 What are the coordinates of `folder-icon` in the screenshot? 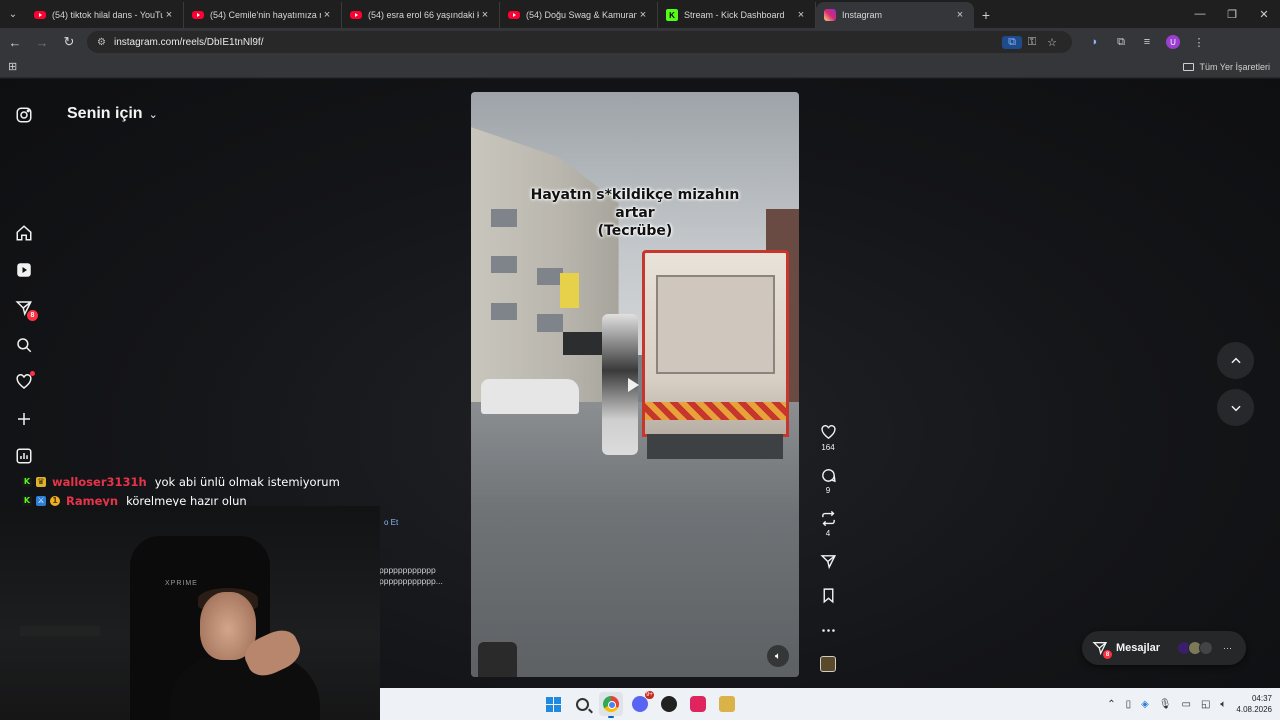 It's located at (1189, 66).